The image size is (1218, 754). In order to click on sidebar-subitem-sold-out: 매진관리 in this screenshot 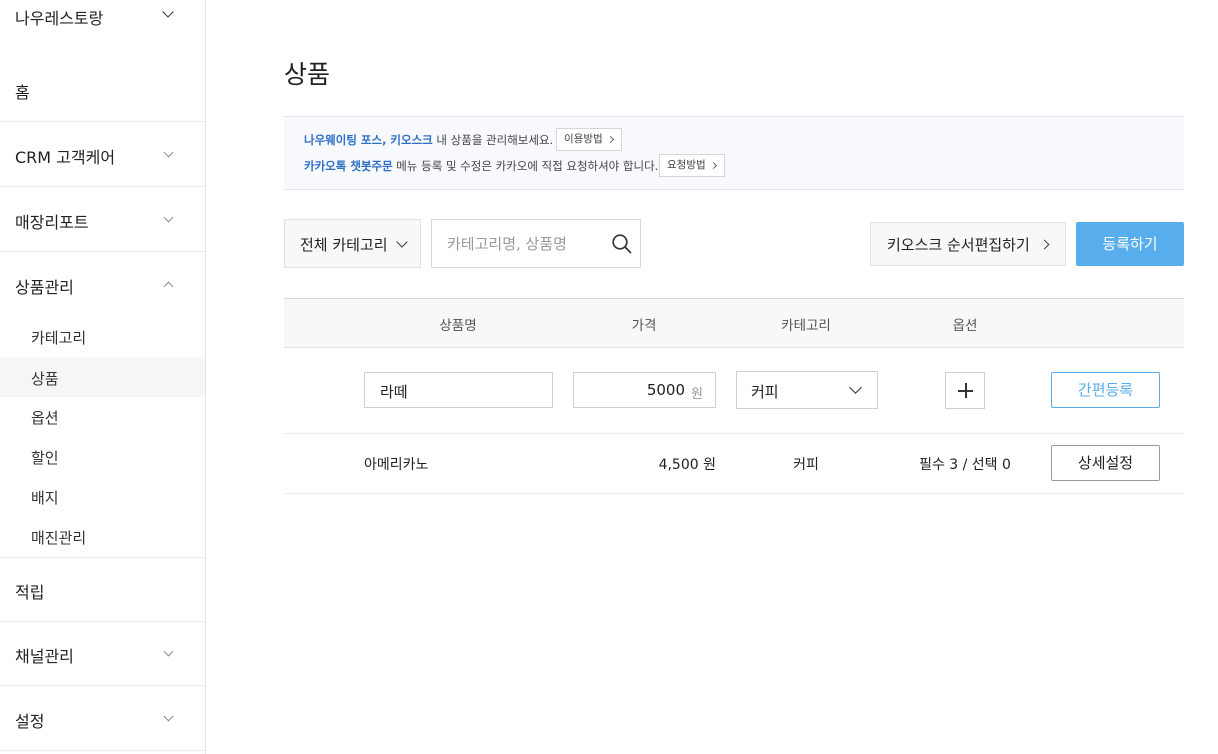, I will do `click(102, 537)`.